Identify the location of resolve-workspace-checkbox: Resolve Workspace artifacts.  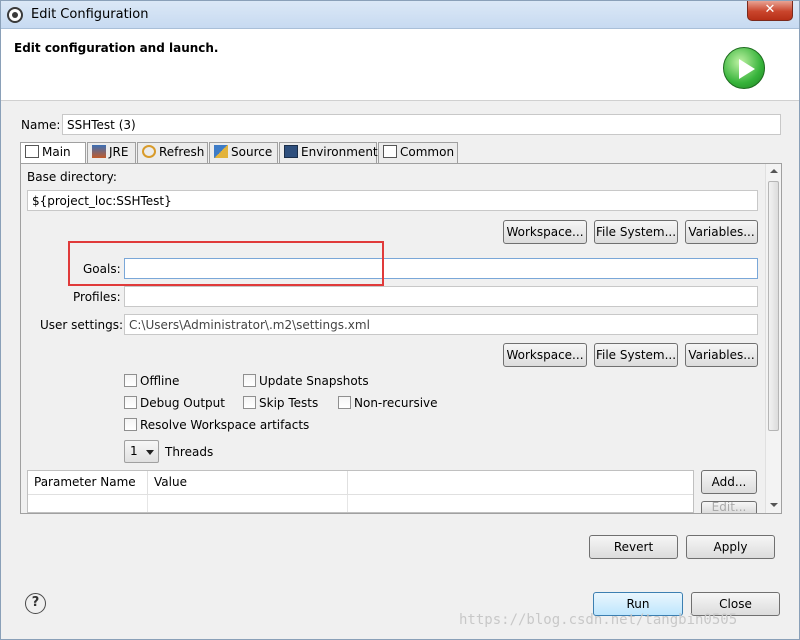
(216, 425).